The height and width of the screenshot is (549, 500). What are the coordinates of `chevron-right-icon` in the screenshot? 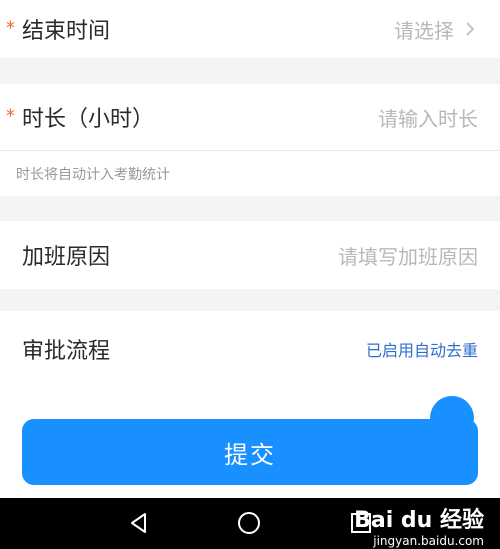 It's located at (470, 29).